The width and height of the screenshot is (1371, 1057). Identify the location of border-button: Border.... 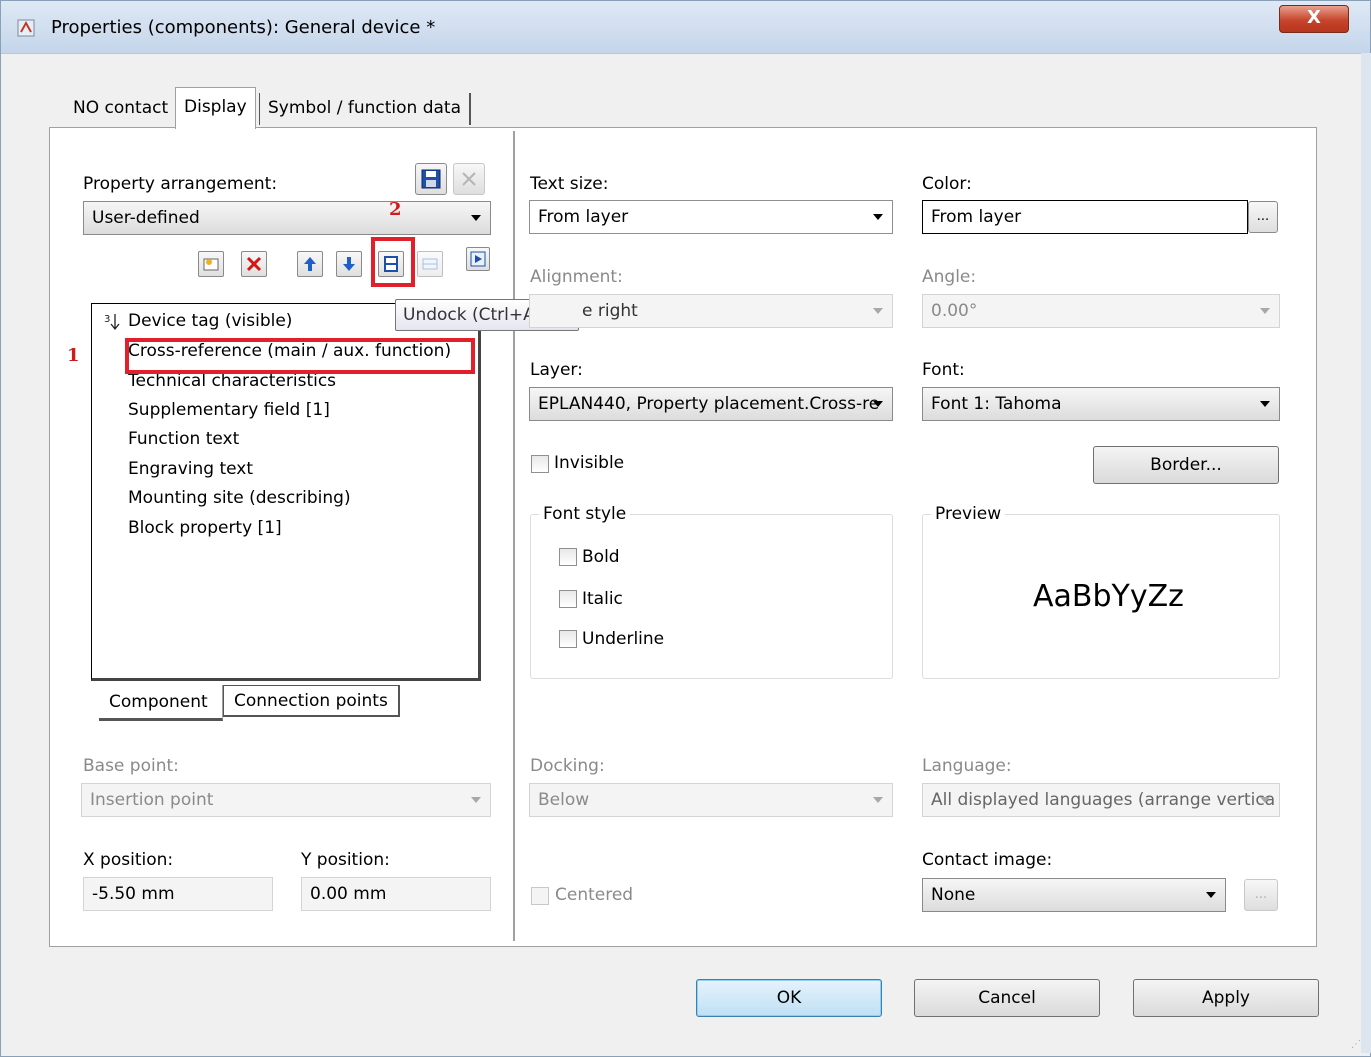
(1186, 465).